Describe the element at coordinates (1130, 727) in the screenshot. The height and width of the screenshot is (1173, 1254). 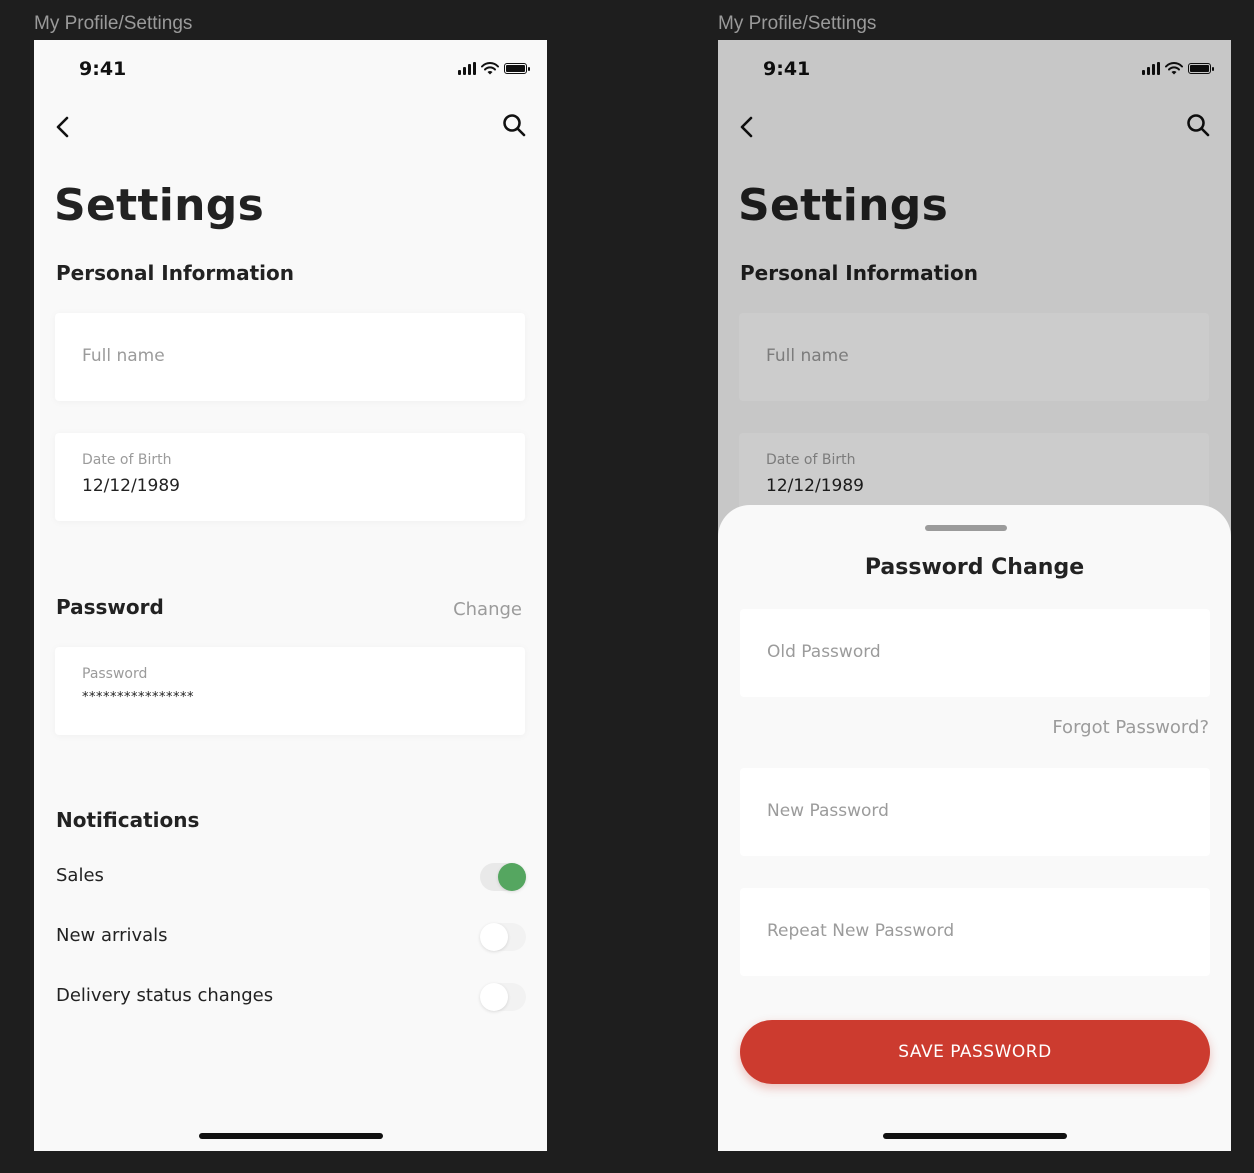
I see `forgot-password-link: Forgot Password?` at that location.